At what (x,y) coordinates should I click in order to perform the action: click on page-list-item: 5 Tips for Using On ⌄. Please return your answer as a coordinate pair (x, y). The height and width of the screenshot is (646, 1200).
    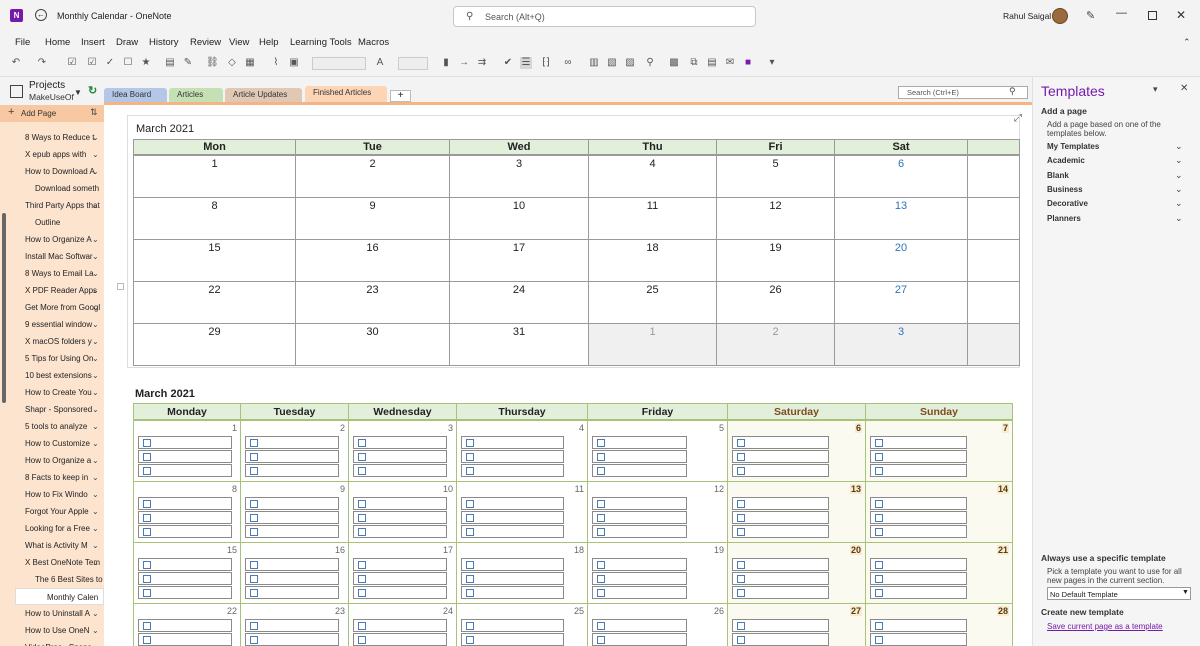
    Looking at the image, I should click on (52, 358).